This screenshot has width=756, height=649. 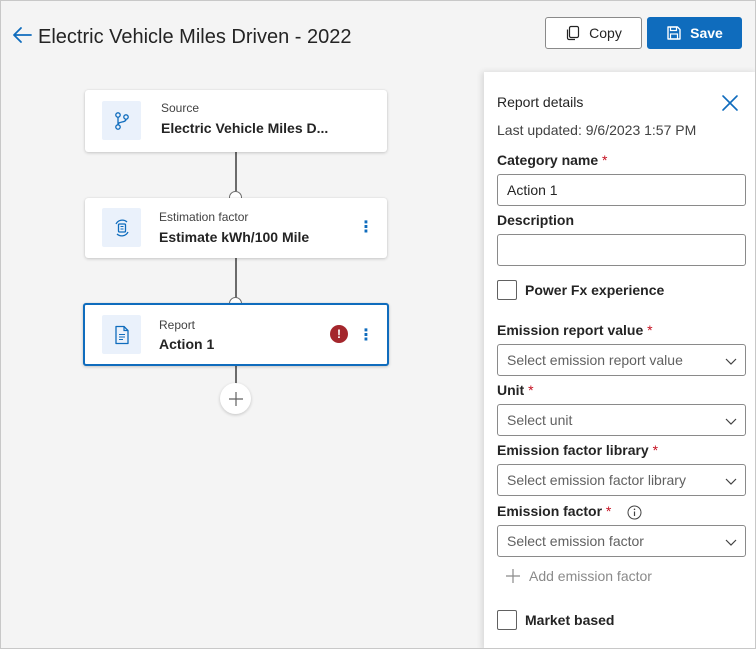 I want to click on estimation-icon-box, so click(x=121, y=227).